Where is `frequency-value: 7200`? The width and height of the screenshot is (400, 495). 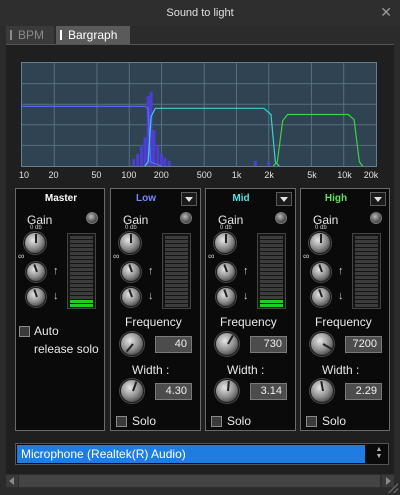
frequency-value: 7200 is located at coordinates (363, 344).